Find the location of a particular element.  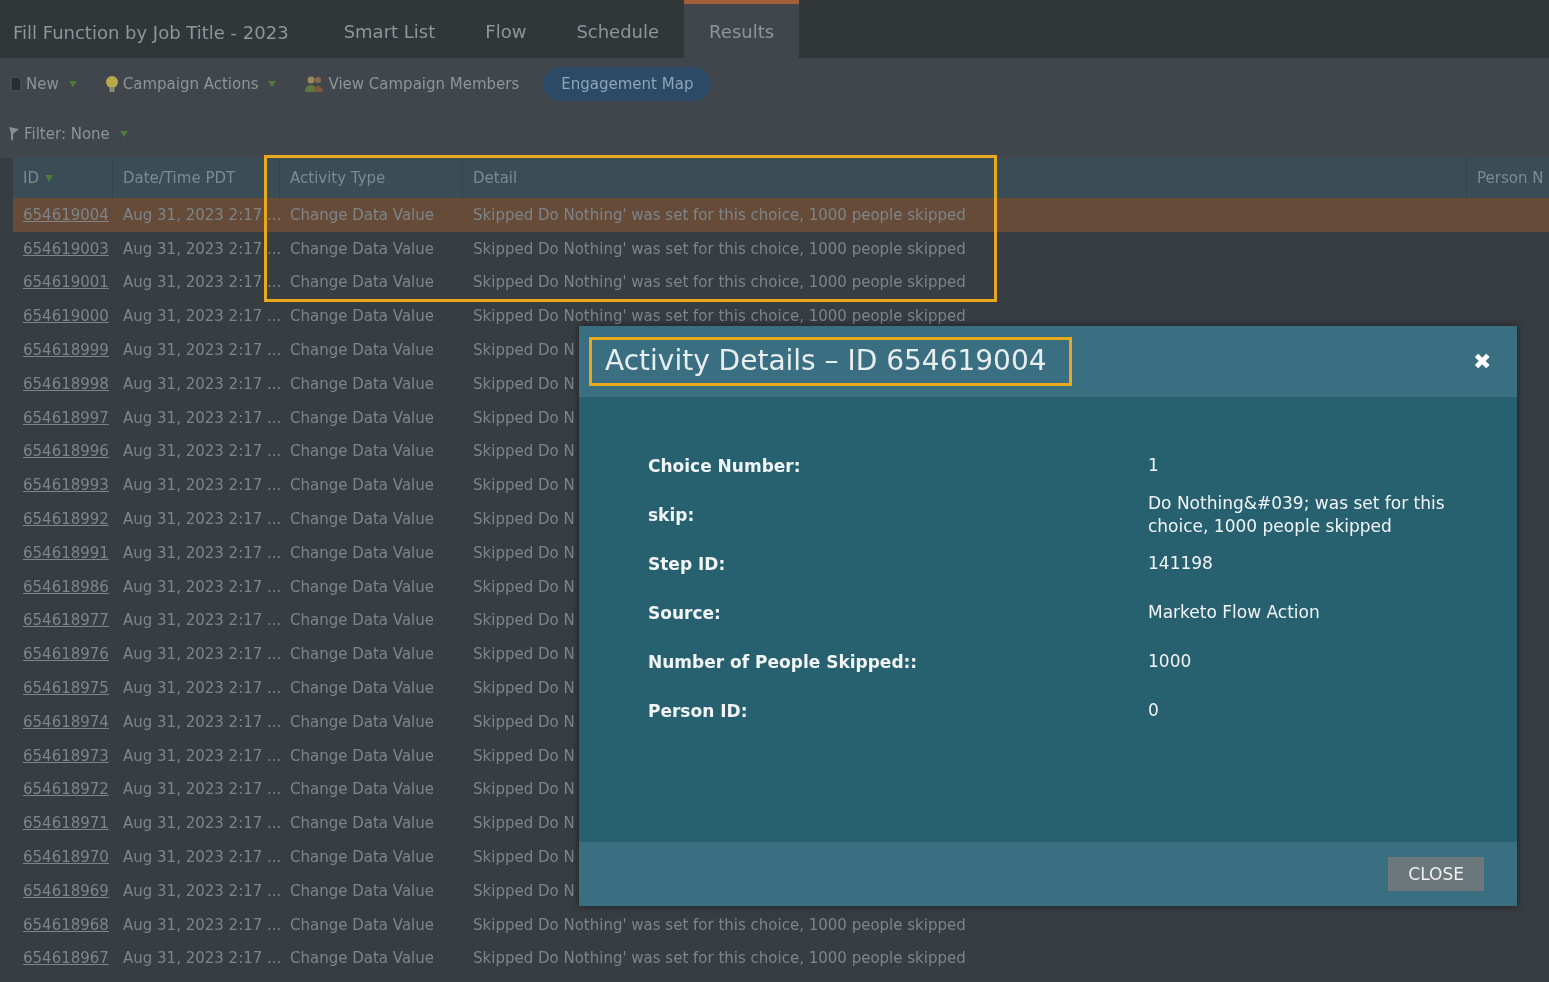

table-row: 654619003 Aug 31, 2023 2:17 ... Change Data Value Skipped Do Nothing' was set for this choice, 1000 people skipped is located at coordinates (781, 248).